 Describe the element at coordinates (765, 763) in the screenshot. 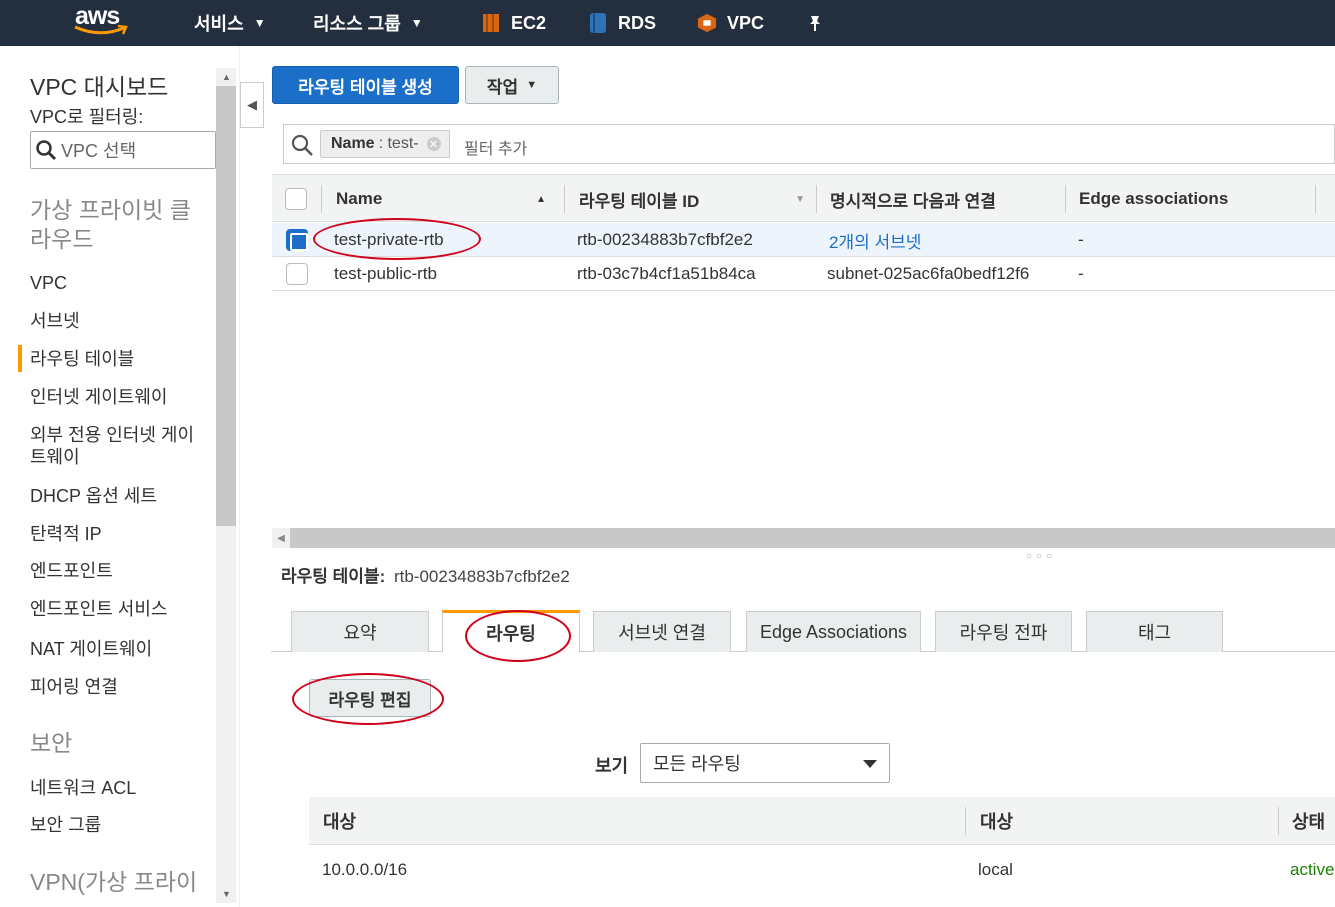

I see `view-filter-select: 모든 라우팅` at that location.